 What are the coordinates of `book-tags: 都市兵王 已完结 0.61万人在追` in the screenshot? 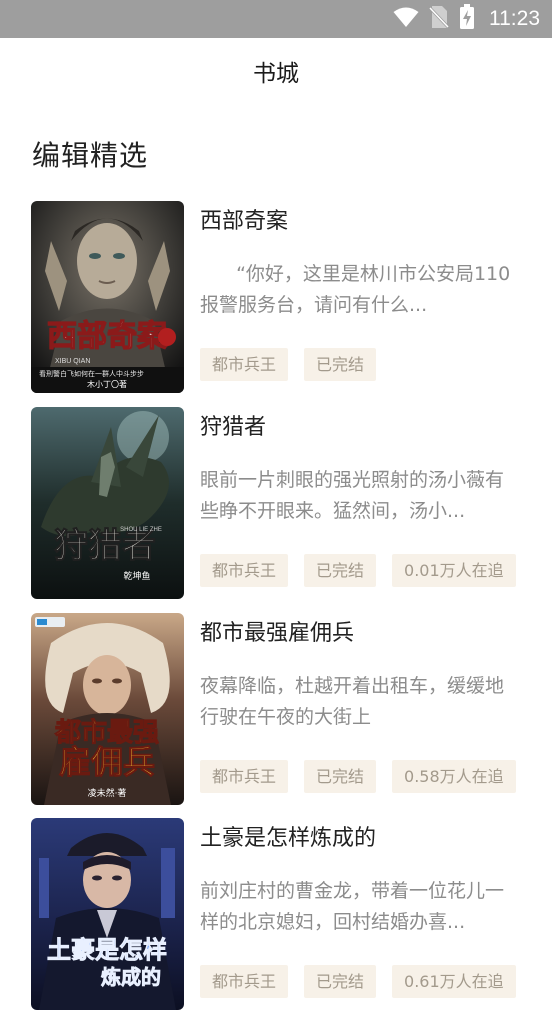 It's located at (358, 981).